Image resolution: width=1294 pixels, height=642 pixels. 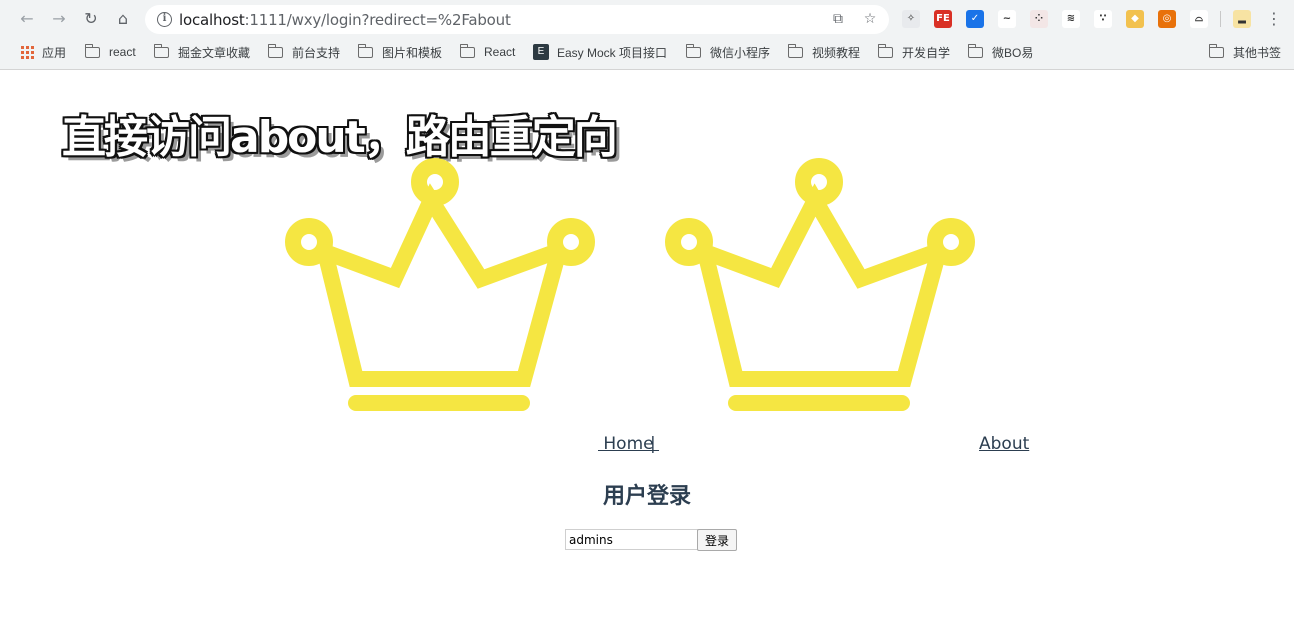 What do you see at coordinates (911, 19) in the screenshot?
I see `ext-react-icon: ✧` at bounding box center [911, 19].